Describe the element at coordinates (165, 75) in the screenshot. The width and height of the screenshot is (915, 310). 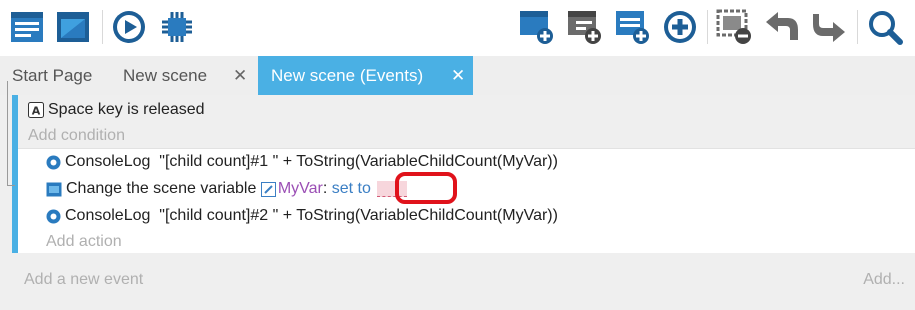
I see `tab-label: New scene` at that location.